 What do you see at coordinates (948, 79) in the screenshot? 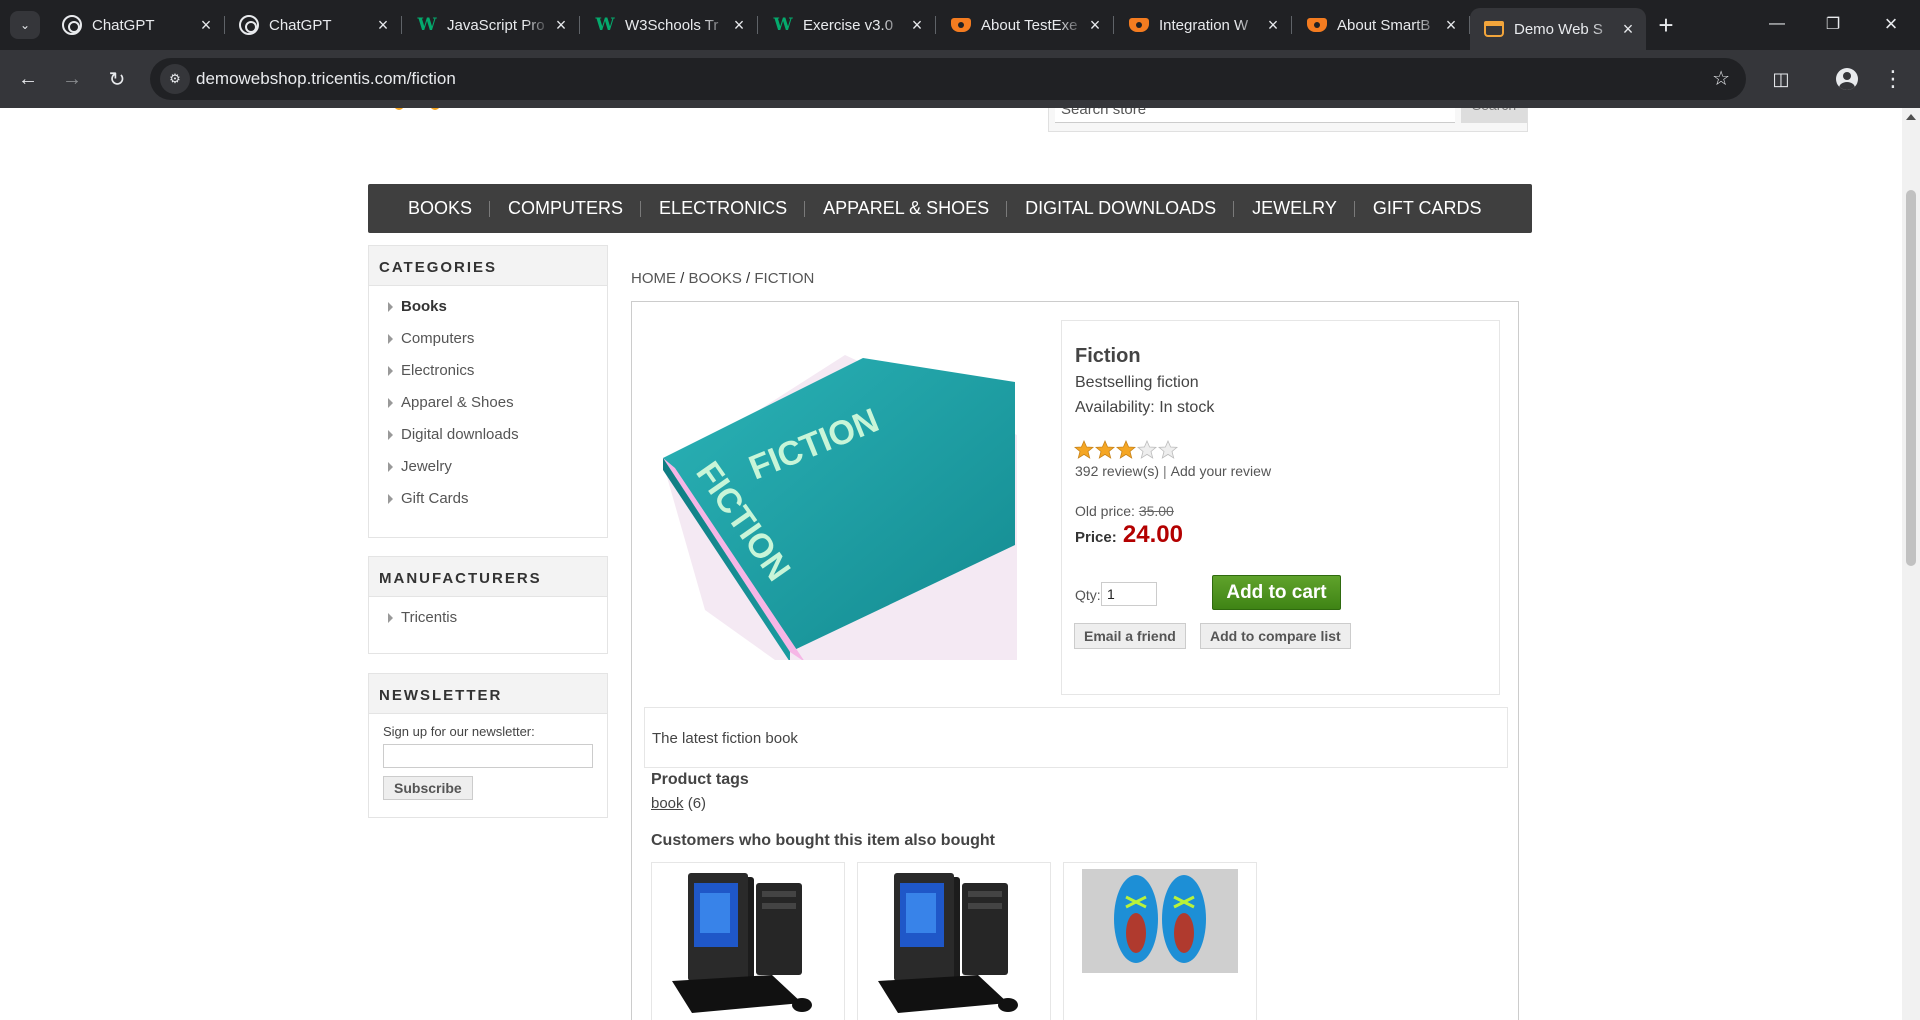
I see `address-bar: ⚙ demowebshop.tricentis.com/fiction ☆` at bounding box center [948, 79].